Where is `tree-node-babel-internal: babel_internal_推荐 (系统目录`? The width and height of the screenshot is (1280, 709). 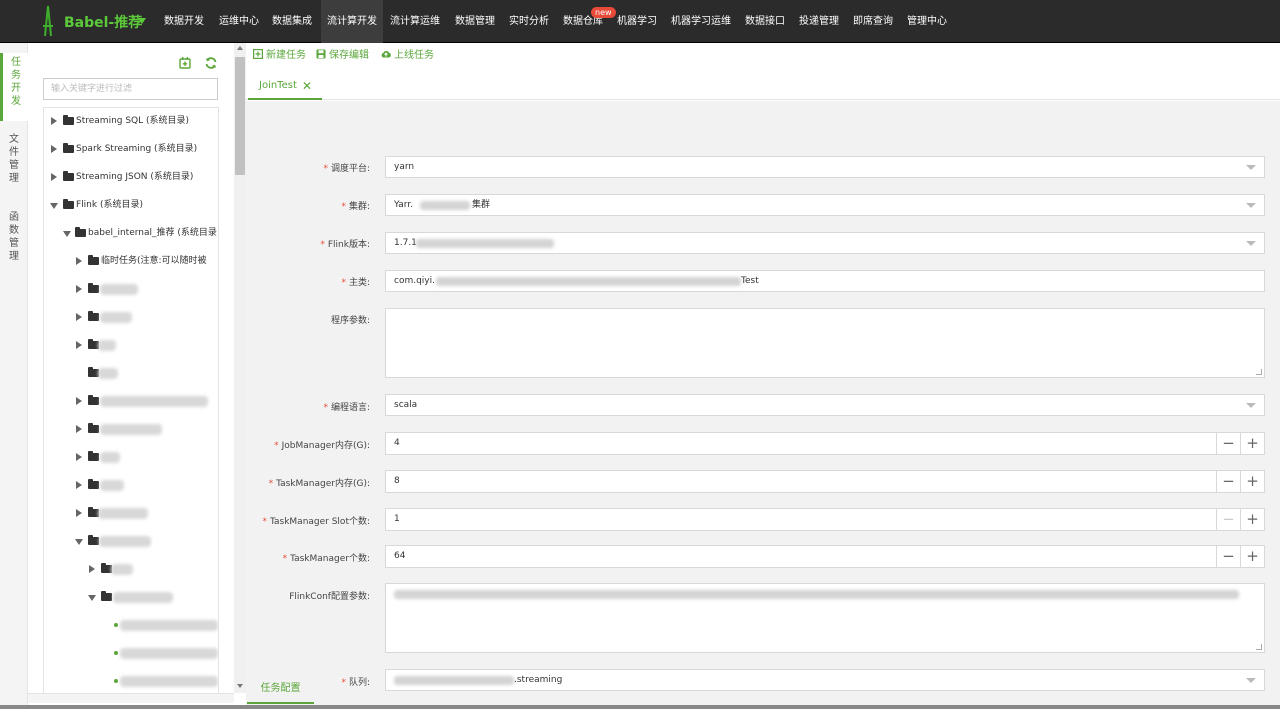
tree-node-babel-internal: babel_internal_推荐 (系统目录 is located at coordinates (140, 233).